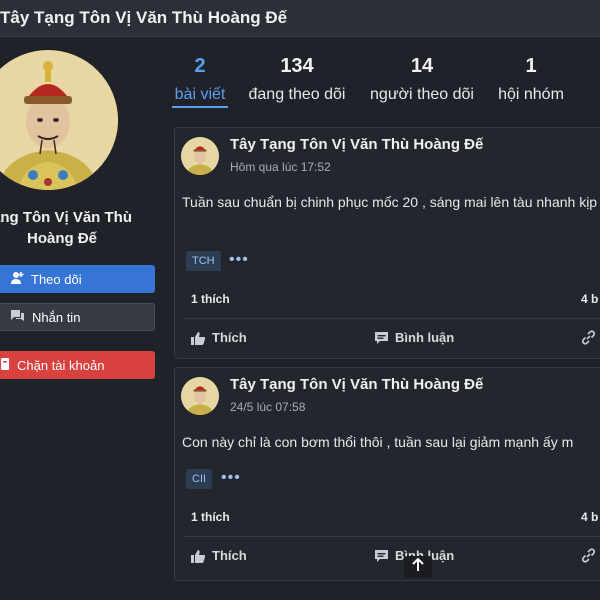  I want to click on page-title: Tây Tạng Tôn Vị Văn Thù Hoàng Đế, so click(144, 17).